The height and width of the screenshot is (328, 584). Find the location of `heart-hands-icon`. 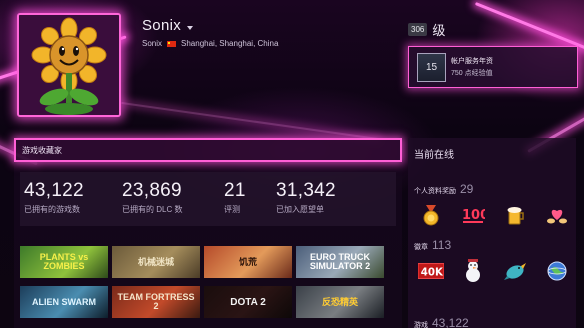

heart-hands-icon is located at coordinates (557, 215).